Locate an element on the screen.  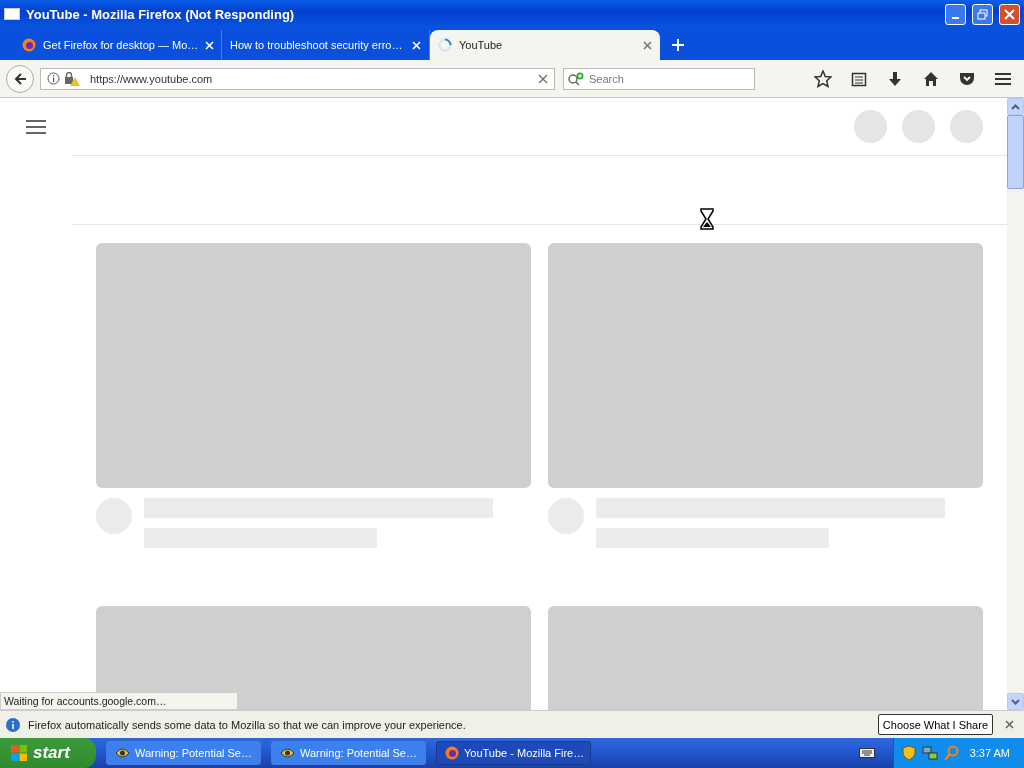
search-field: Search is located at coordinates (659, 78).